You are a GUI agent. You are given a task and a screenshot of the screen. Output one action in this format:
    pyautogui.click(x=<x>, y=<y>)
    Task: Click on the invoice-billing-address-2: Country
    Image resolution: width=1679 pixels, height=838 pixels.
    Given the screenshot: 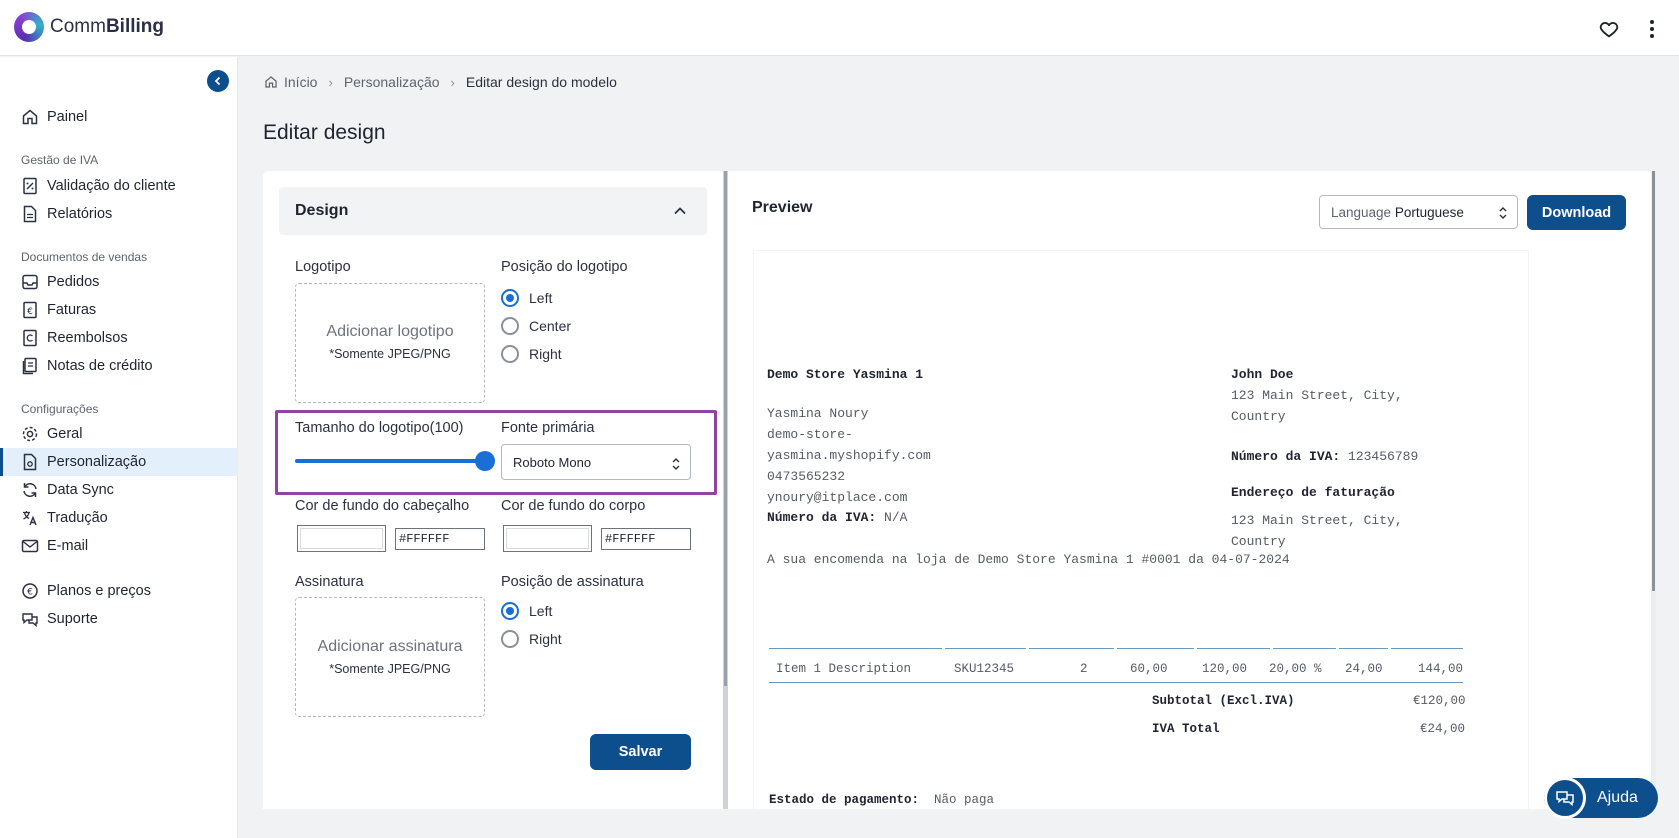 What is the action you would take?
    pyautogui.click(x=1258, y=541)
    